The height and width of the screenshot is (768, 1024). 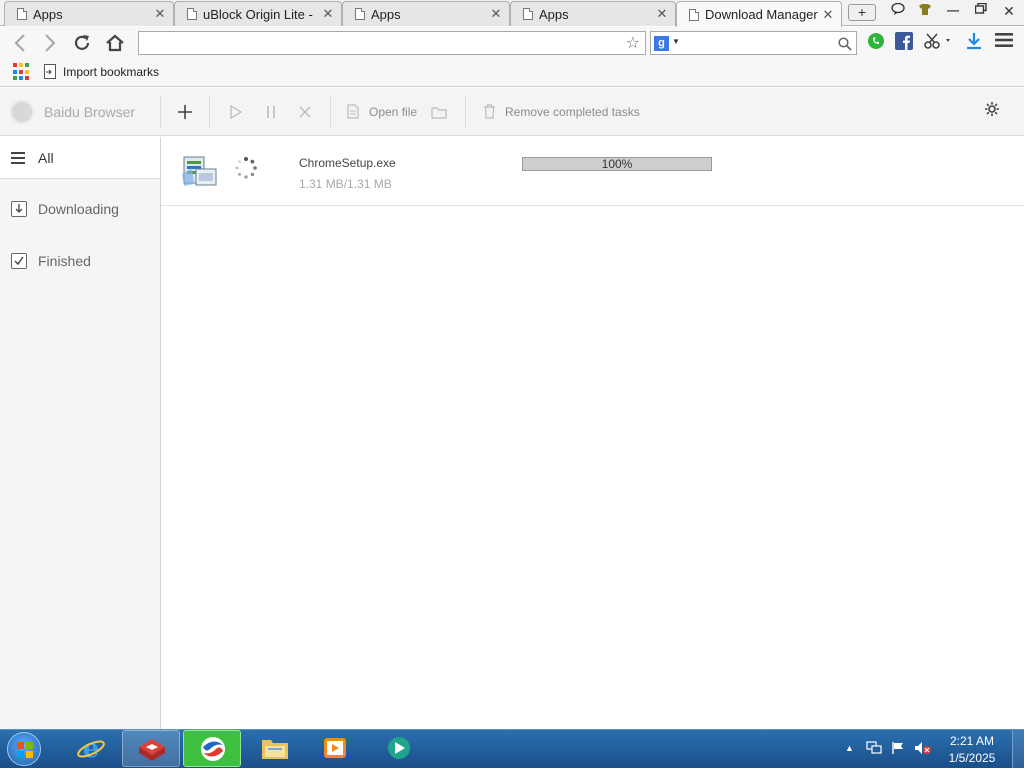 I want to click on sidebar: All Downloading Finished, so click(x=80, y=433).